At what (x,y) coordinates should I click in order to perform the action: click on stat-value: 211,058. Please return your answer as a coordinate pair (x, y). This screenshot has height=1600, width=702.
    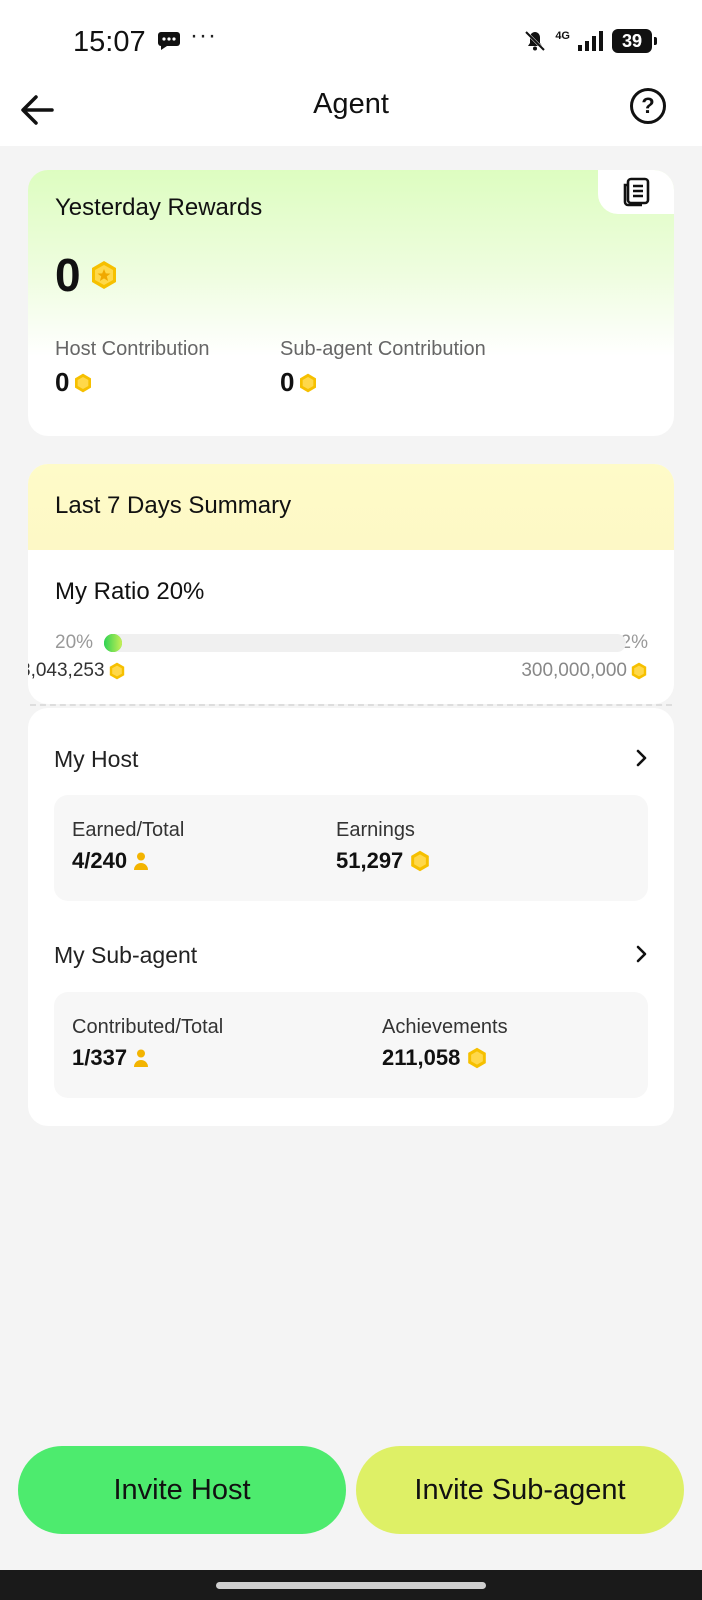
    Looking at the image, I should click on (421, 1057).